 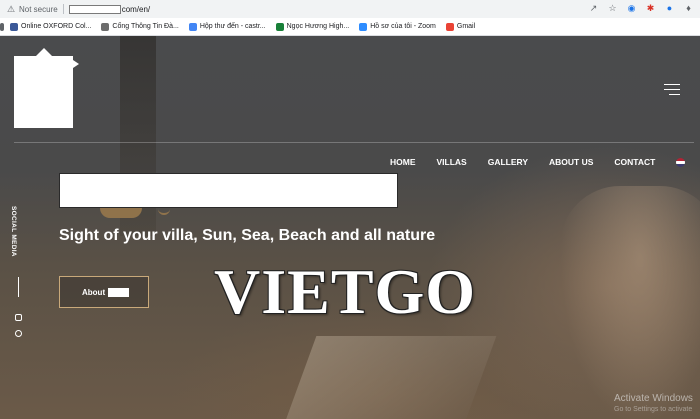 I want to click on google-icon, so click(x=192, y=26).